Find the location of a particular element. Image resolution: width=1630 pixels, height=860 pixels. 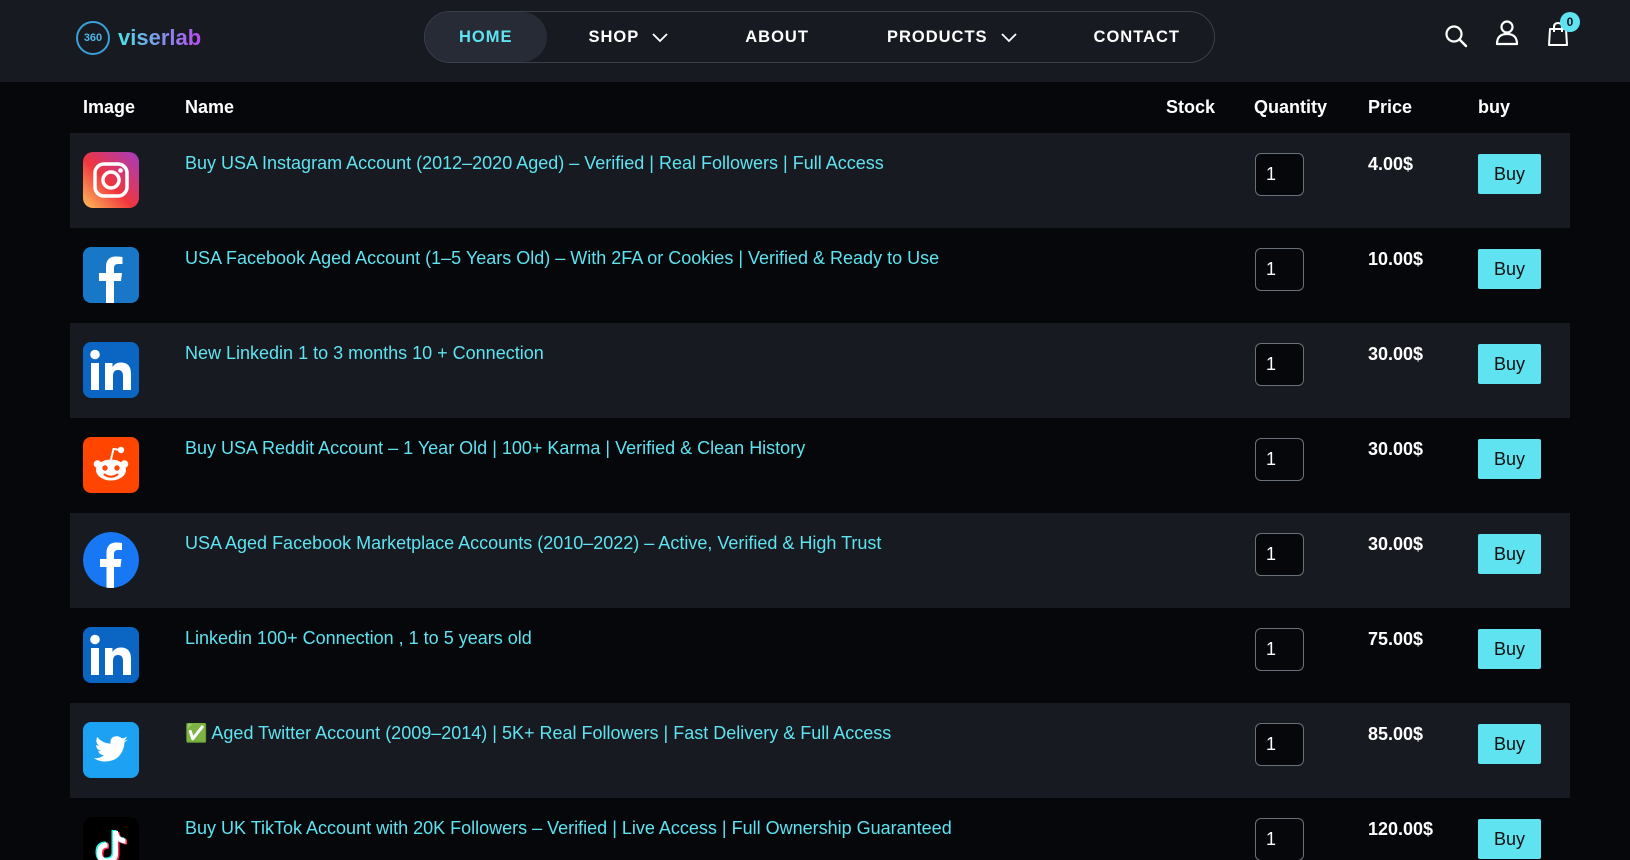

user-icon is located at coordinates (1507, 32).